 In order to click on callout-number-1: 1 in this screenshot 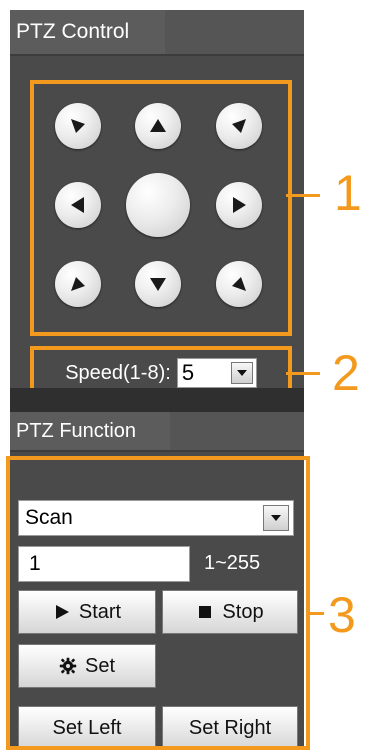, I will do `click(348, 193)`.